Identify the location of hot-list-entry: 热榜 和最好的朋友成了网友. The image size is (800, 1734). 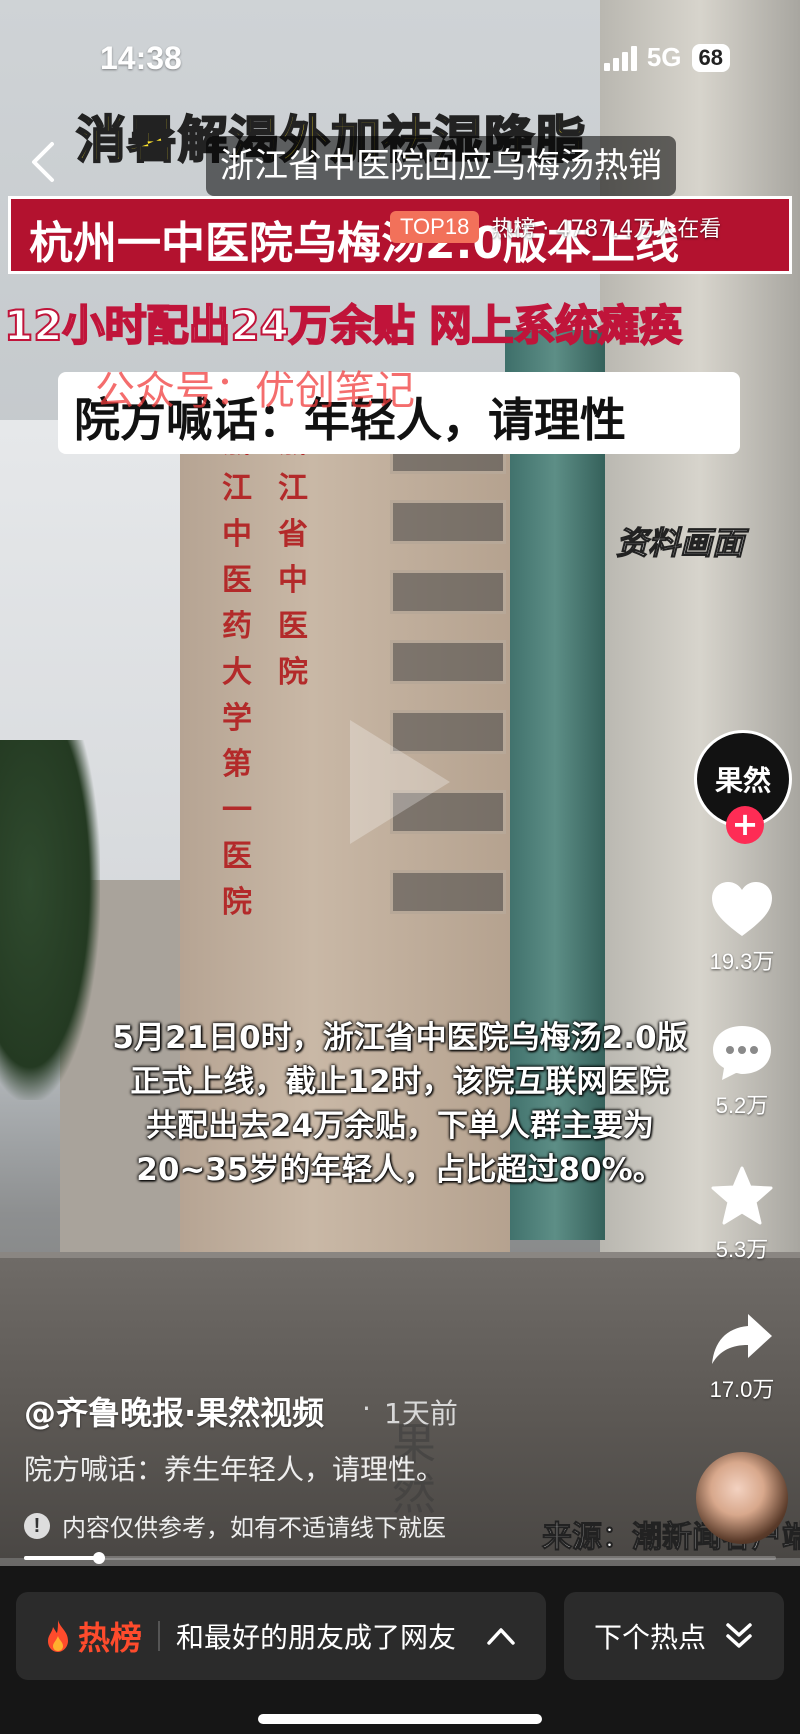
(281, 1636).